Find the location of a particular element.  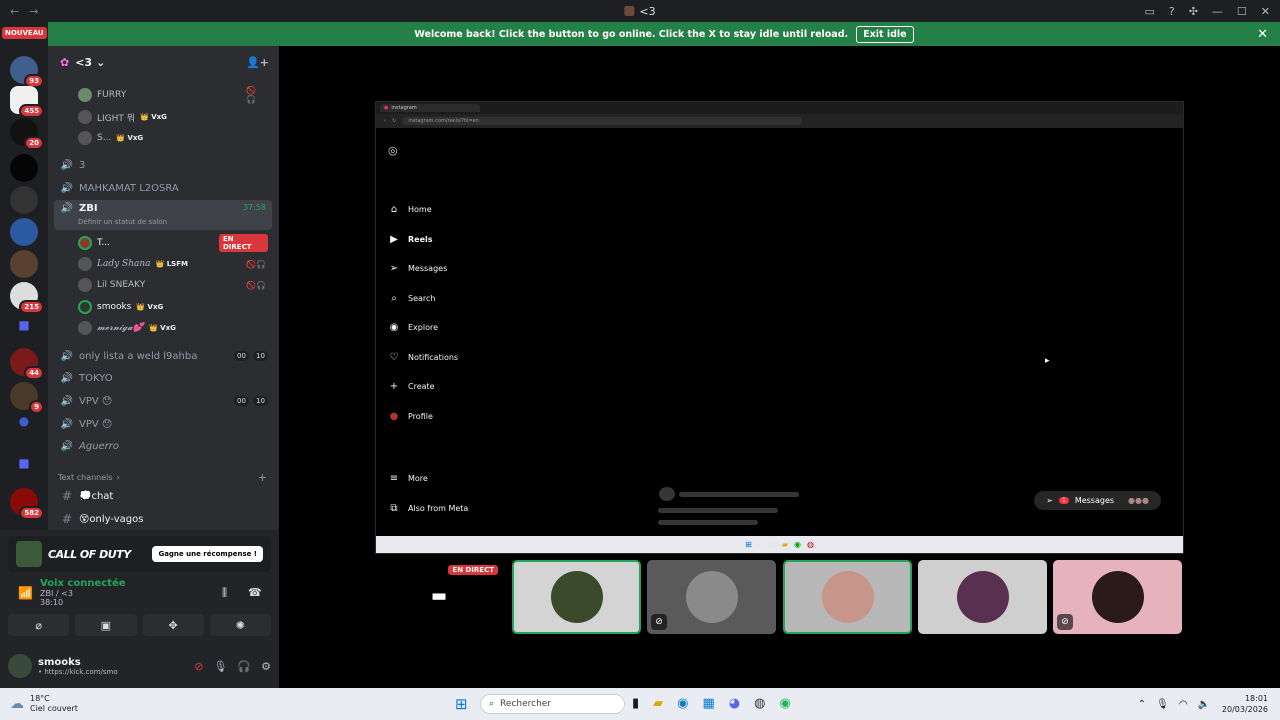

clock: 18:01 20/03/2026 is located at coordinates (1245, 704).